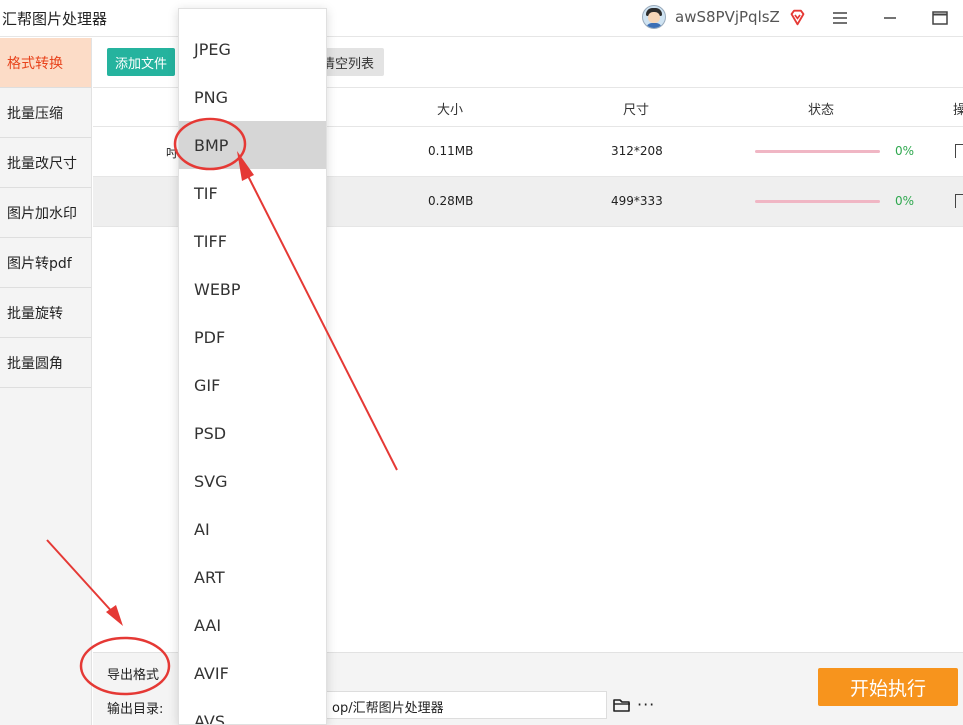 The image size is (963, 725). What do you see at coordinates (45, 163) in the screenshot?
I see `sidebar-item-batch-resize: 批量改尺寸` at bounding box center [45, 163].